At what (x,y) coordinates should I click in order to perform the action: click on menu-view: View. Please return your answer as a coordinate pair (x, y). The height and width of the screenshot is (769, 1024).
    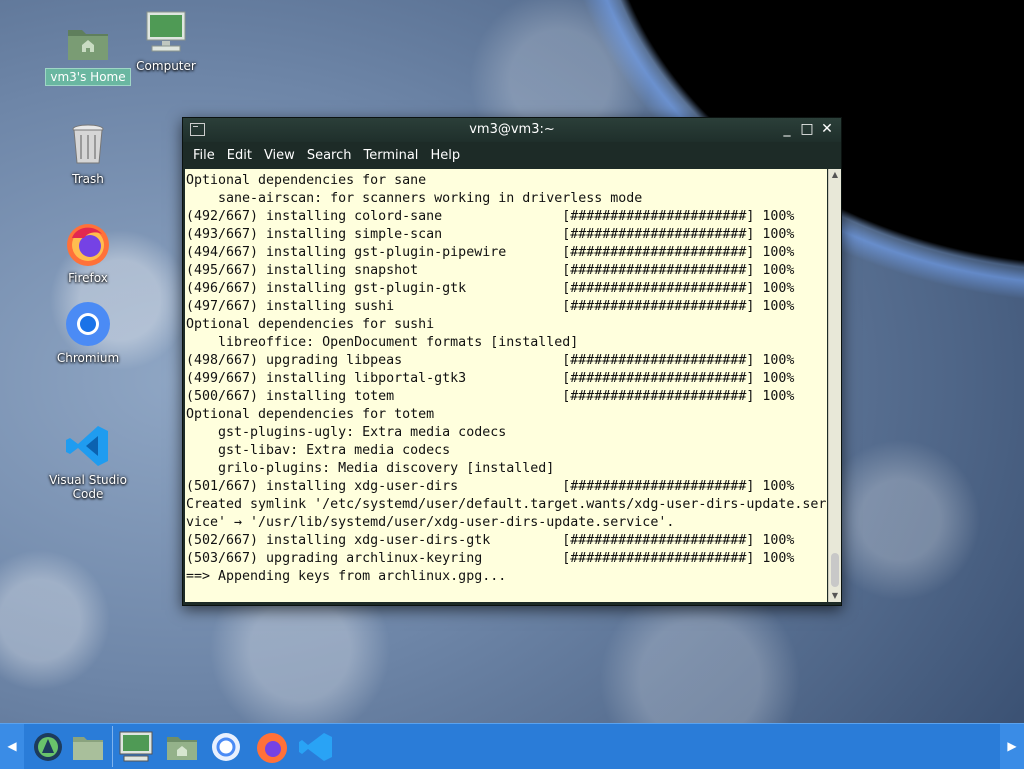
    Looking at the image, I should click on (279, 155).